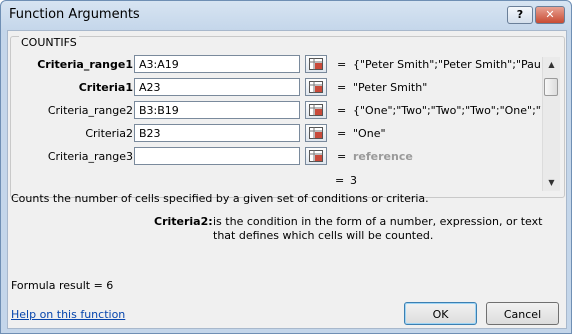 The image size is (572, 334). Describe the element at coordinates (551, 87) in the screenshot. I see `scroll-thumb` at that location.